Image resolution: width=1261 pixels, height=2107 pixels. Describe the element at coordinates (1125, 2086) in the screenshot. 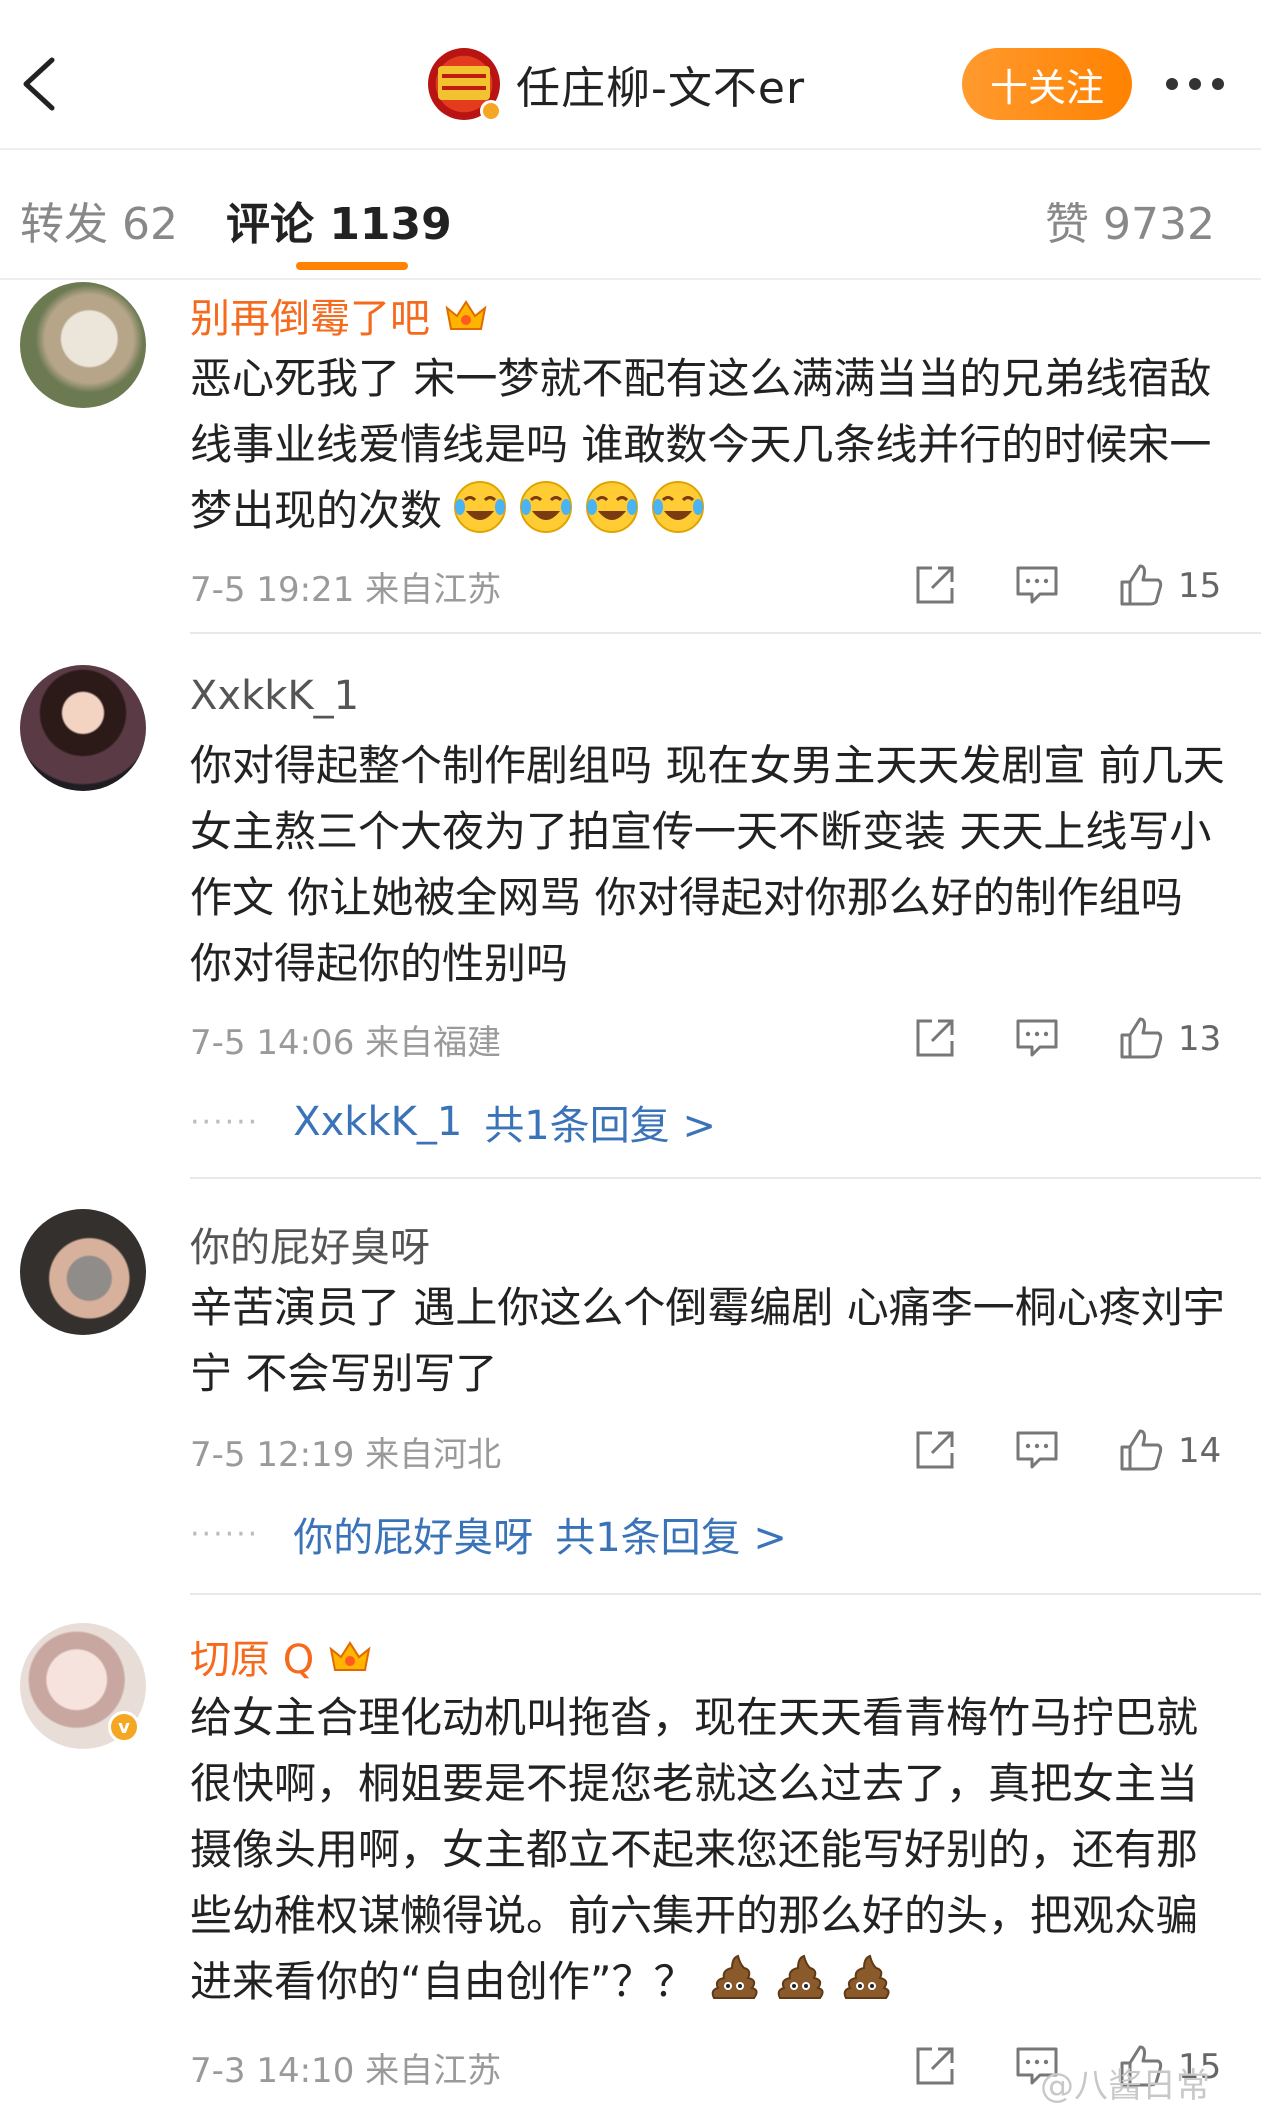

I see `watermark: @八酱日常` at that location.